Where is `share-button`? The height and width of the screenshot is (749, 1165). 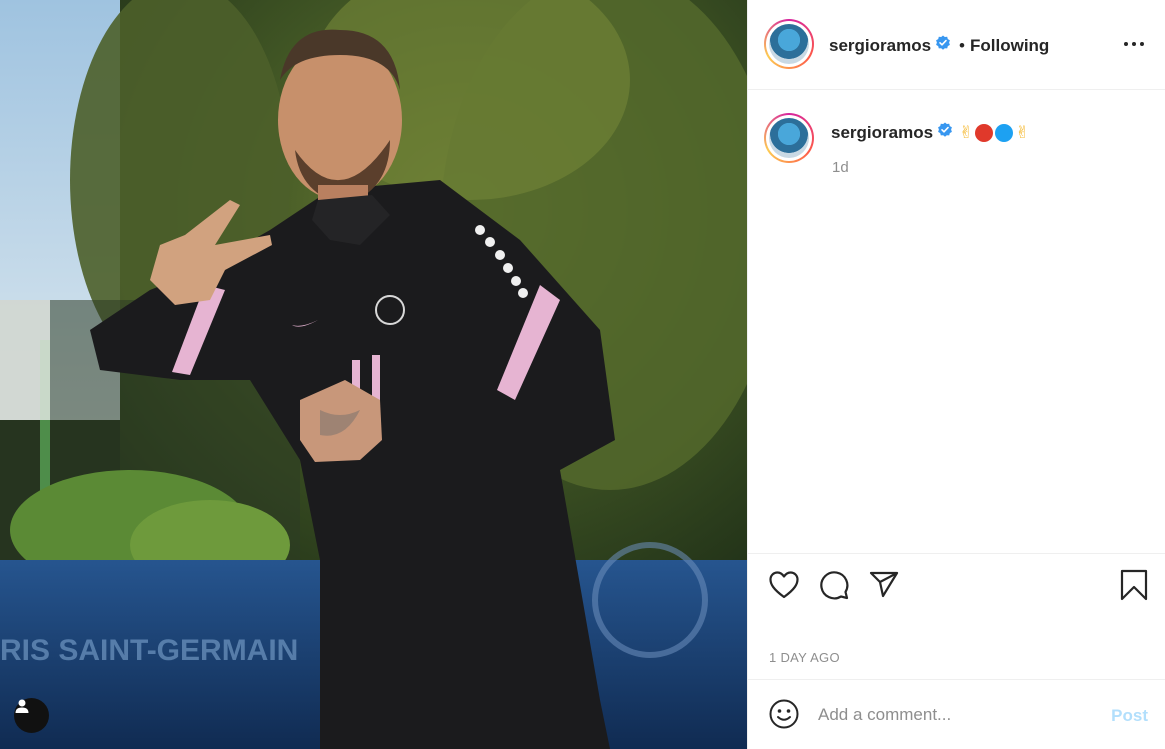
share-button is located at coordinates (884, 585).